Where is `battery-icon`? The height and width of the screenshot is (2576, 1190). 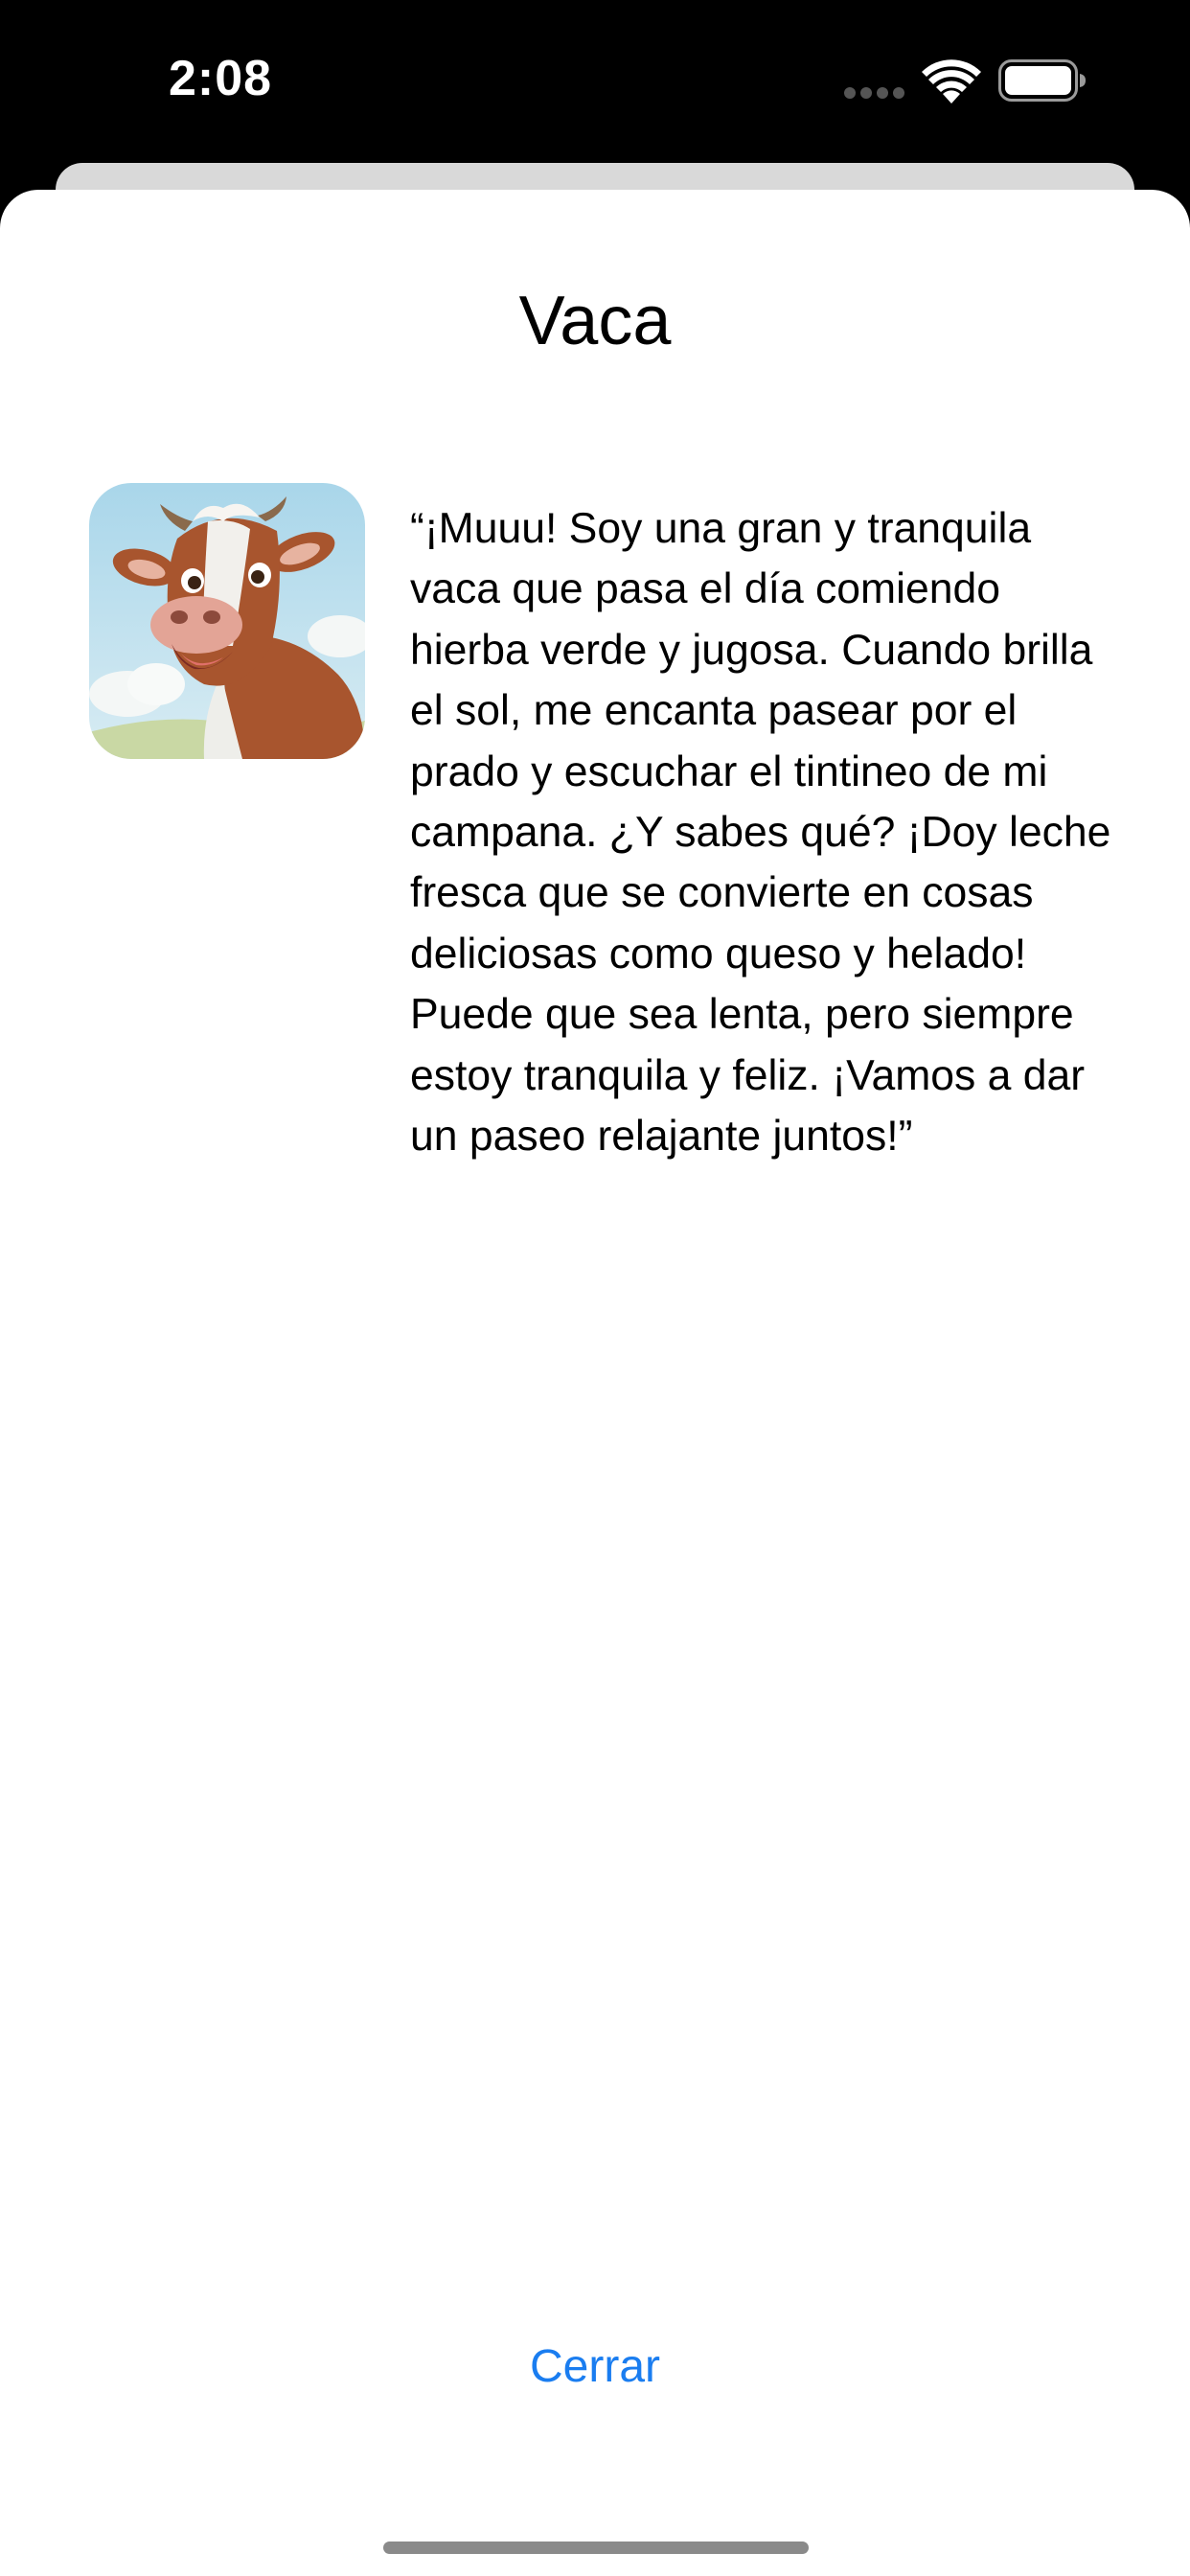 battery-icon is located at coordinates (1042, 80).